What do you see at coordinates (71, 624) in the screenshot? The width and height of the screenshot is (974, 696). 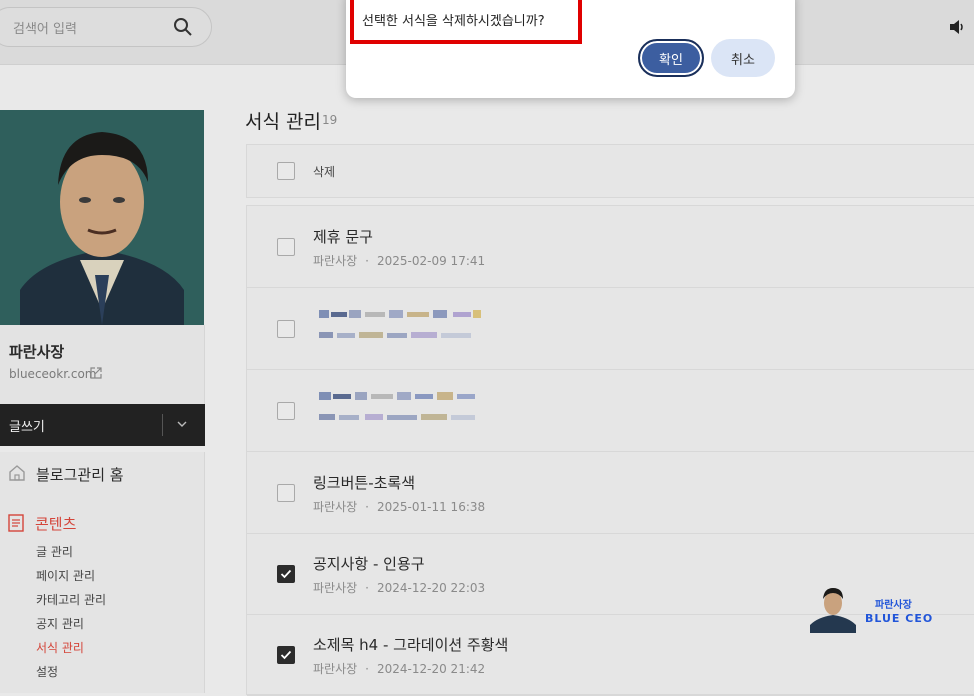 I see `sidebar-item-notices: 공지 관리` at bounding box center [71, 624].